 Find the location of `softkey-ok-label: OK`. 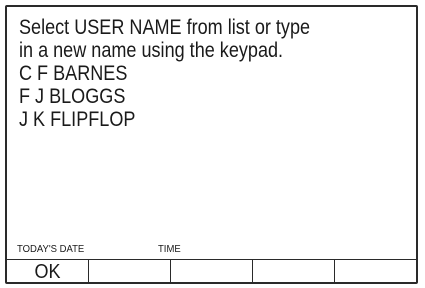

softkey-ok-label: OK is located at coordinates (47, 272).